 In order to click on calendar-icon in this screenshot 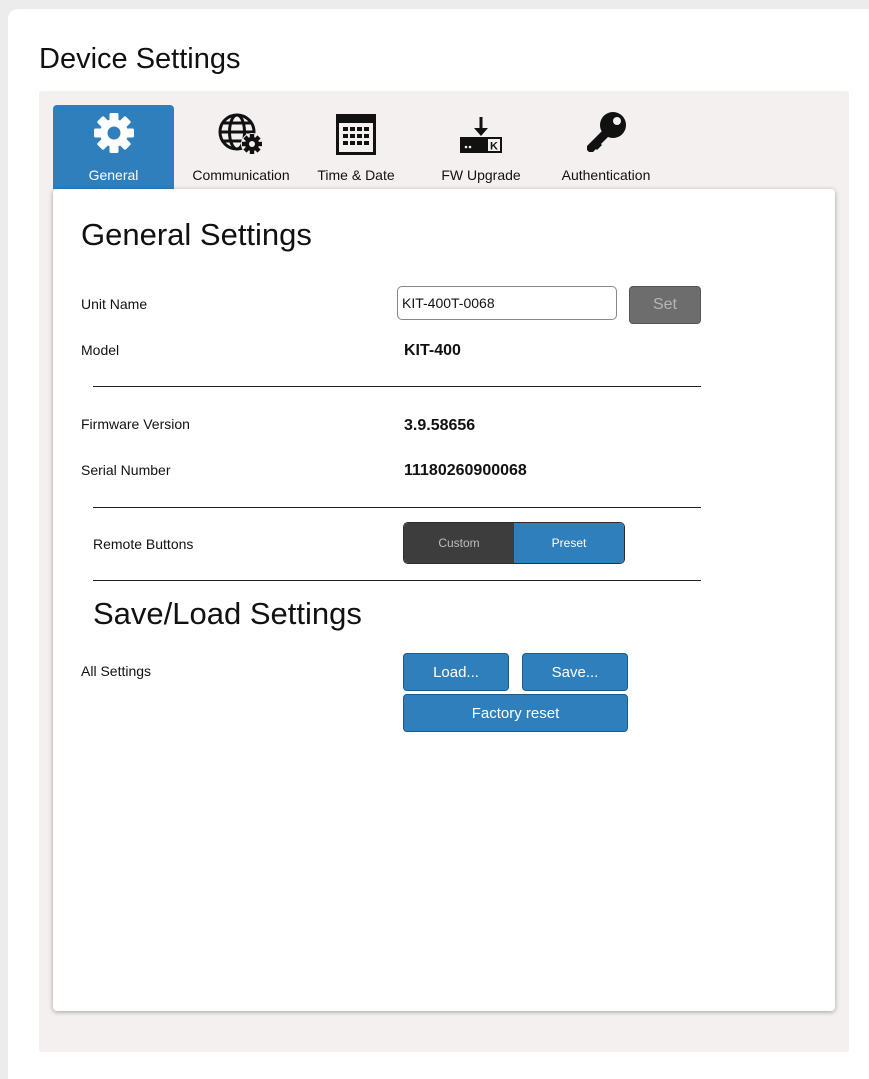, I will do `click(356, 136)`.